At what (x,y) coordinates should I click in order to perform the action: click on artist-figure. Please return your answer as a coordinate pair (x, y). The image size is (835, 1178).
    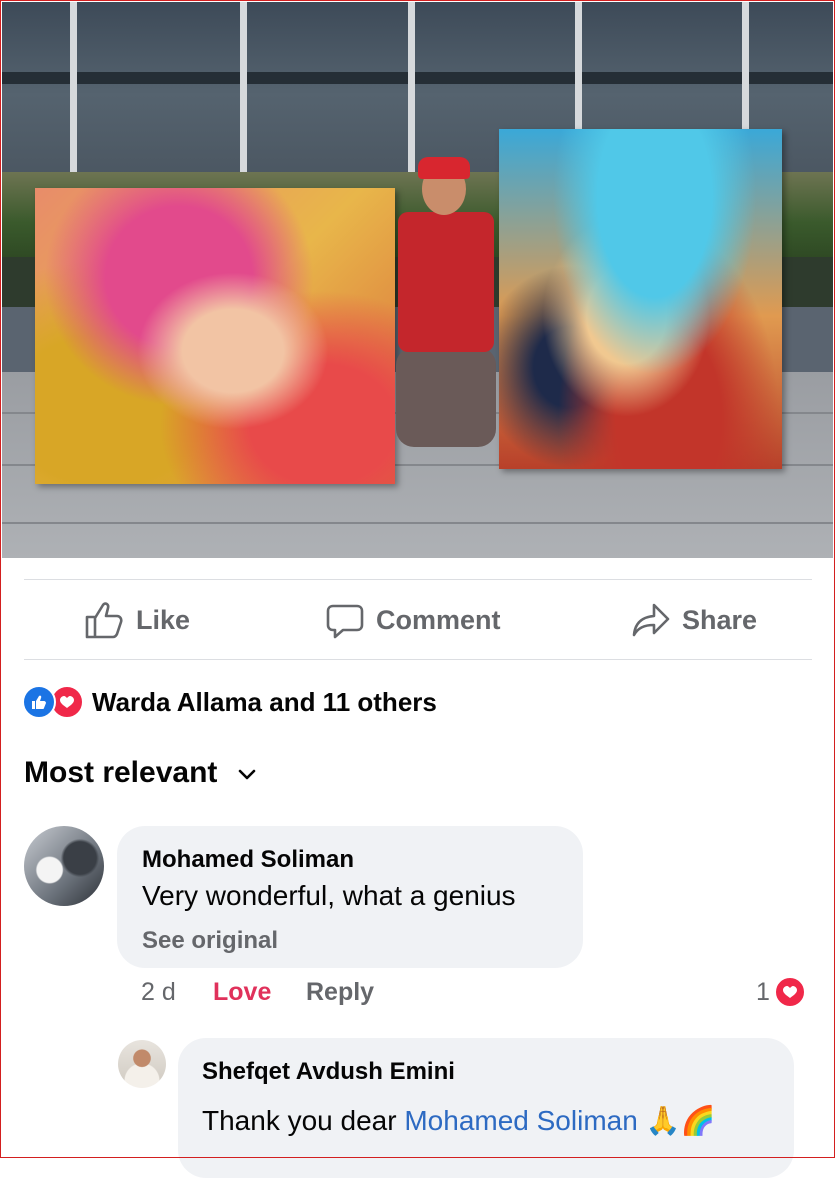
    Looking at the image, I should click on (446, 307).